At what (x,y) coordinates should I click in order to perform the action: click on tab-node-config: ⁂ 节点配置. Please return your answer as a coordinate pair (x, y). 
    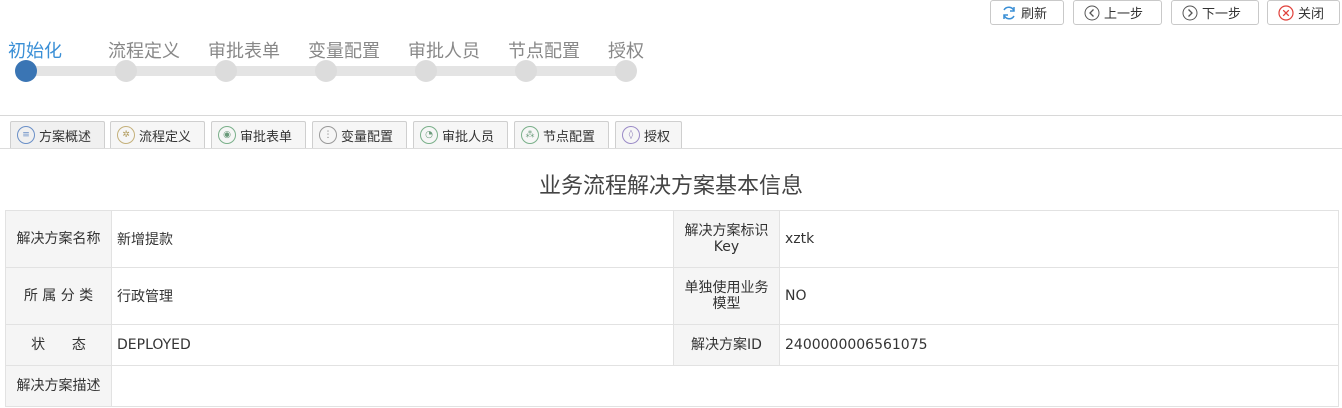
    Looking at the image, I should click on (561, 134).